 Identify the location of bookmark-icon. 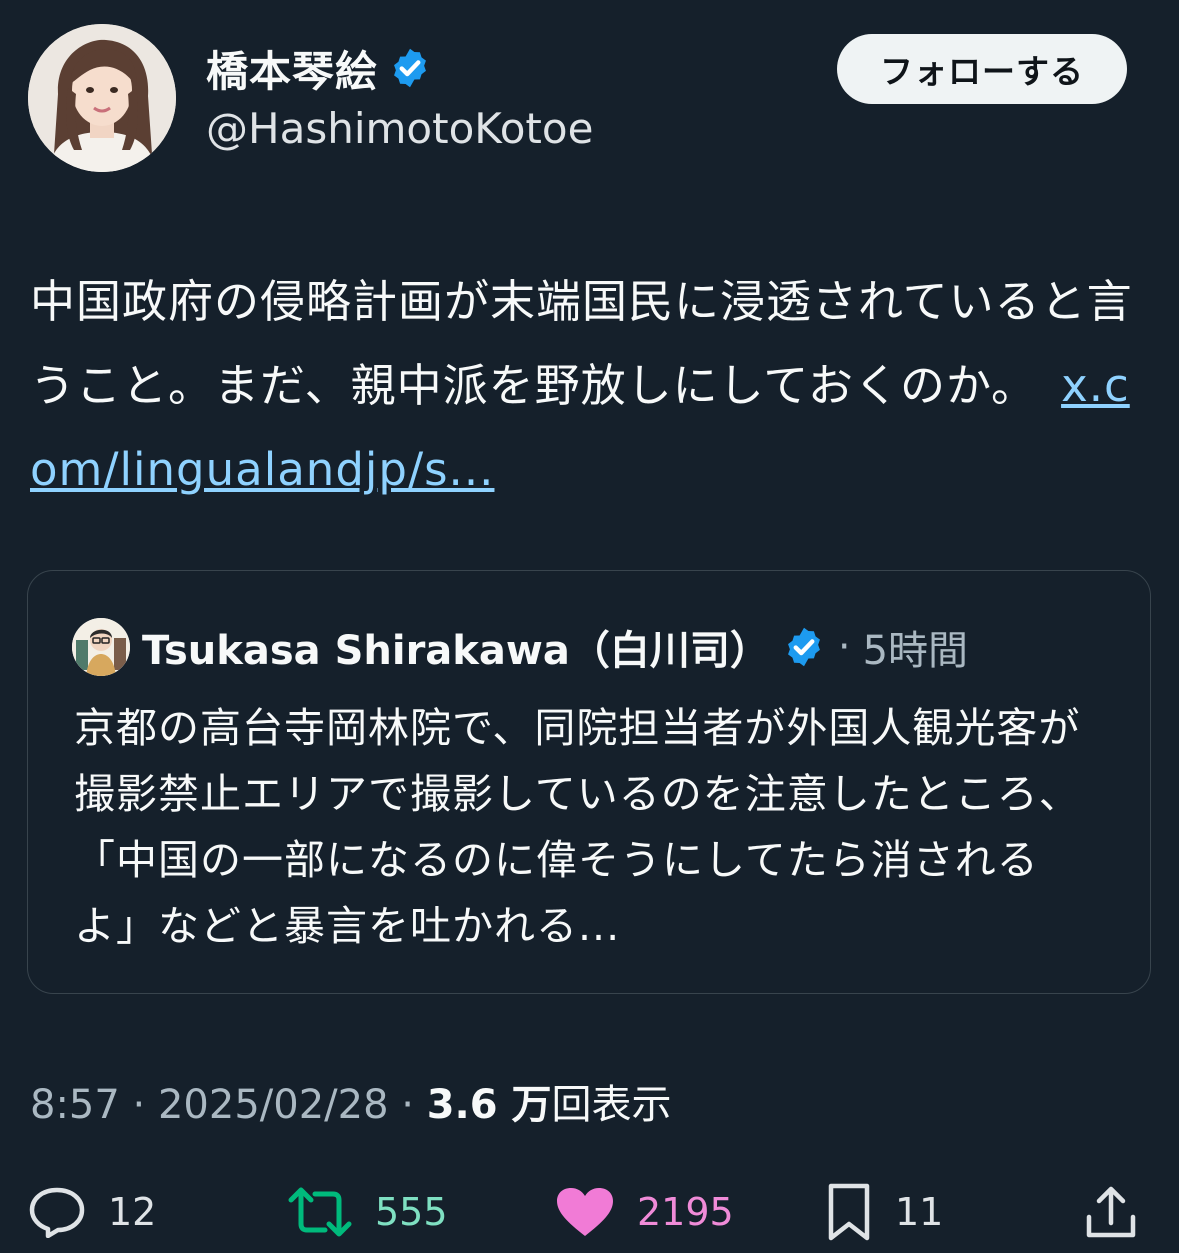
(849, 1212).